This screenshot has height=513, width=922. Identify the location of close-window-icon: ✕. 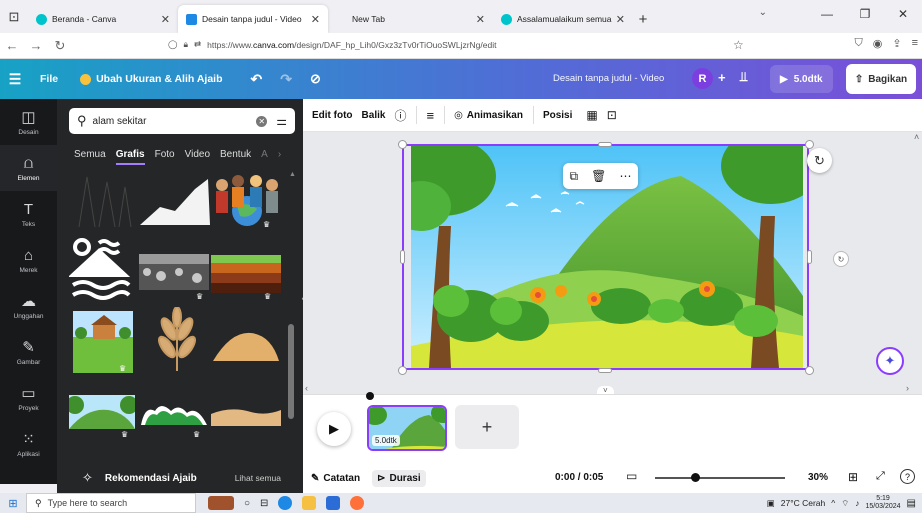
(903, 14).